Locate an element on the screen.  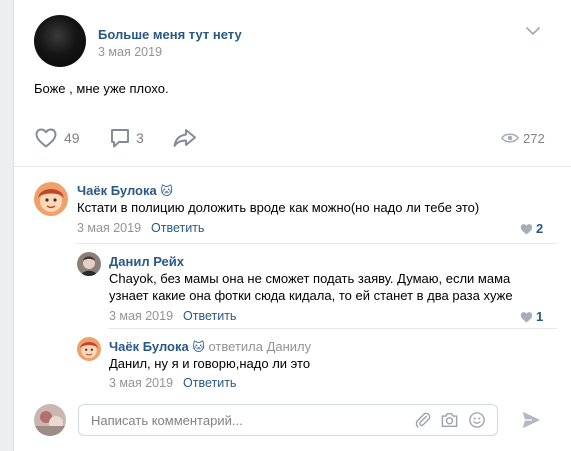
comment-button: 3 is located at coordinates (138, 138).